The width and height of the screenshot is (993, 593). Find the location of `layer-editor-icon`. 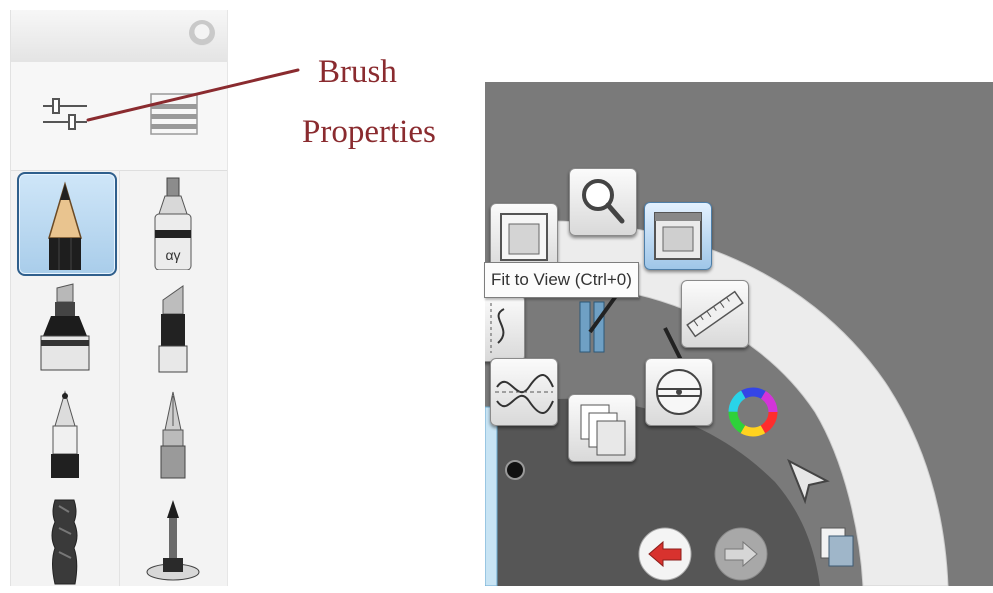

layer-editor-icon is located at coordinates (524, 237).